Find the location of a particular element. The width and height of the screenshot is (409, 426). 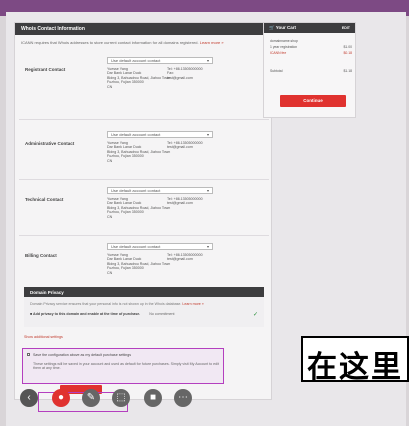

cart-item: ICANN fee $0.18 is located at coordinates (311, 53).